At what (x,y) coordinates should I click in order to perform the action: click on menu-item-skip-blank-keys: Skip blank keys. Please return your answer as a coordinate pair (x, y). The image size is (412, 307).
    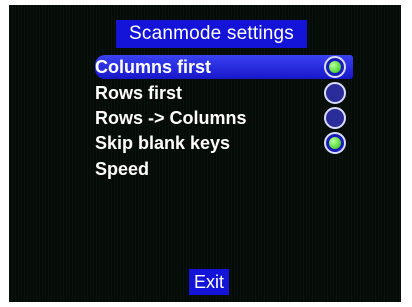
    Looking at the image, I should click on (224, 143).